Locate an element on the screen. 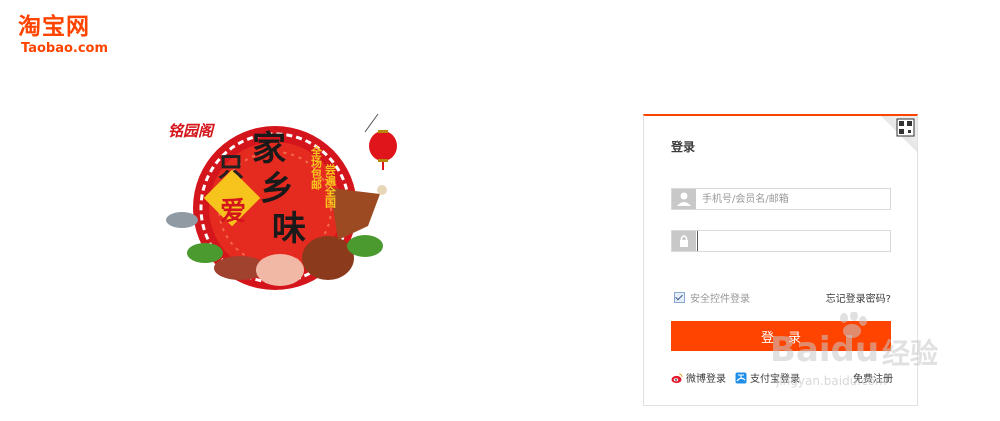 The height and width of the screenshot is (421, 1000). weibo-login-link: 微博登录 is located at coordinates (698, 377).